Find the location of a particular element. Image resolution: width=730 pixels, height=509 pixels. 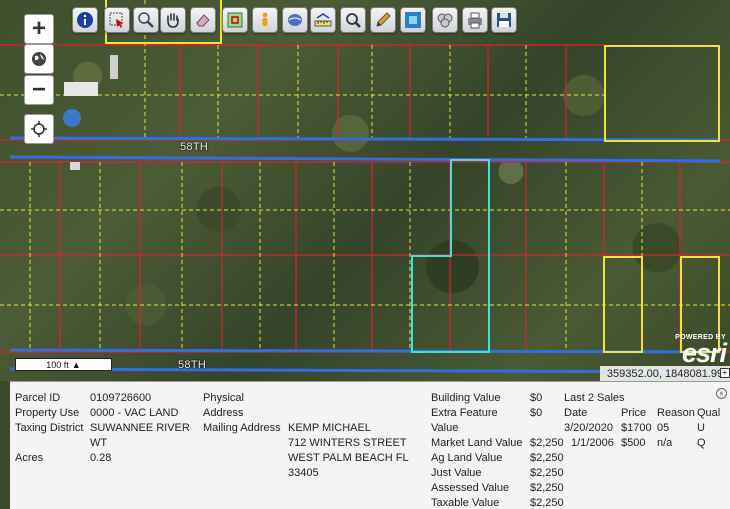

pan-hand-icon is located at coordinates (173, 20).